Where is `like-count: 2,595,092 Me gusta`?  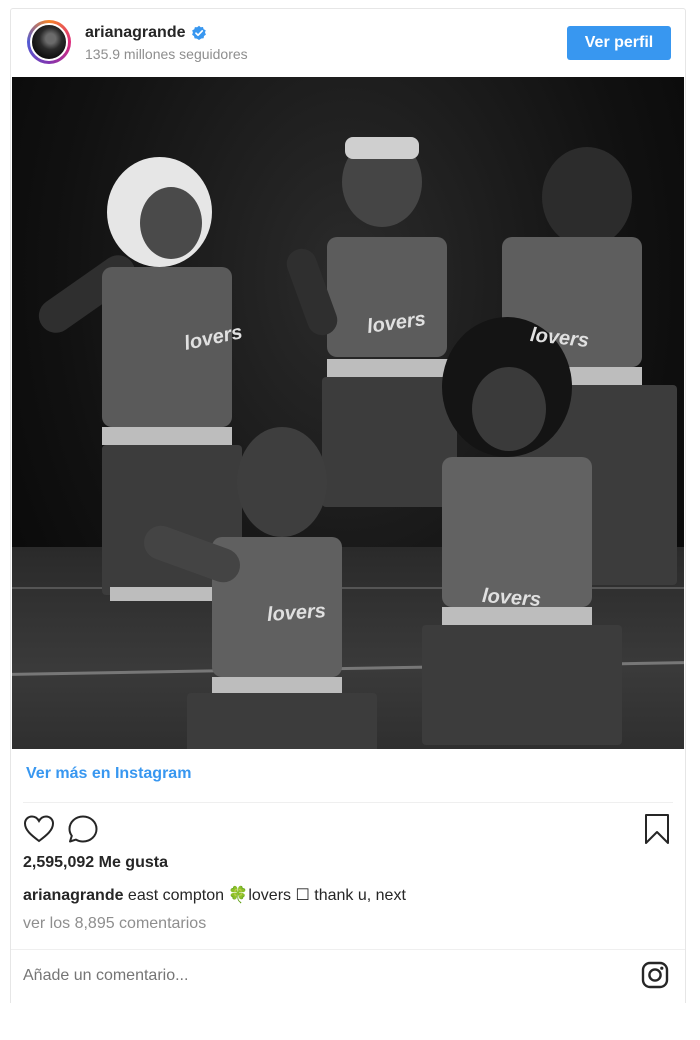
like-count: 2,595,092 Me gusta is located at coordinates (95, 862).